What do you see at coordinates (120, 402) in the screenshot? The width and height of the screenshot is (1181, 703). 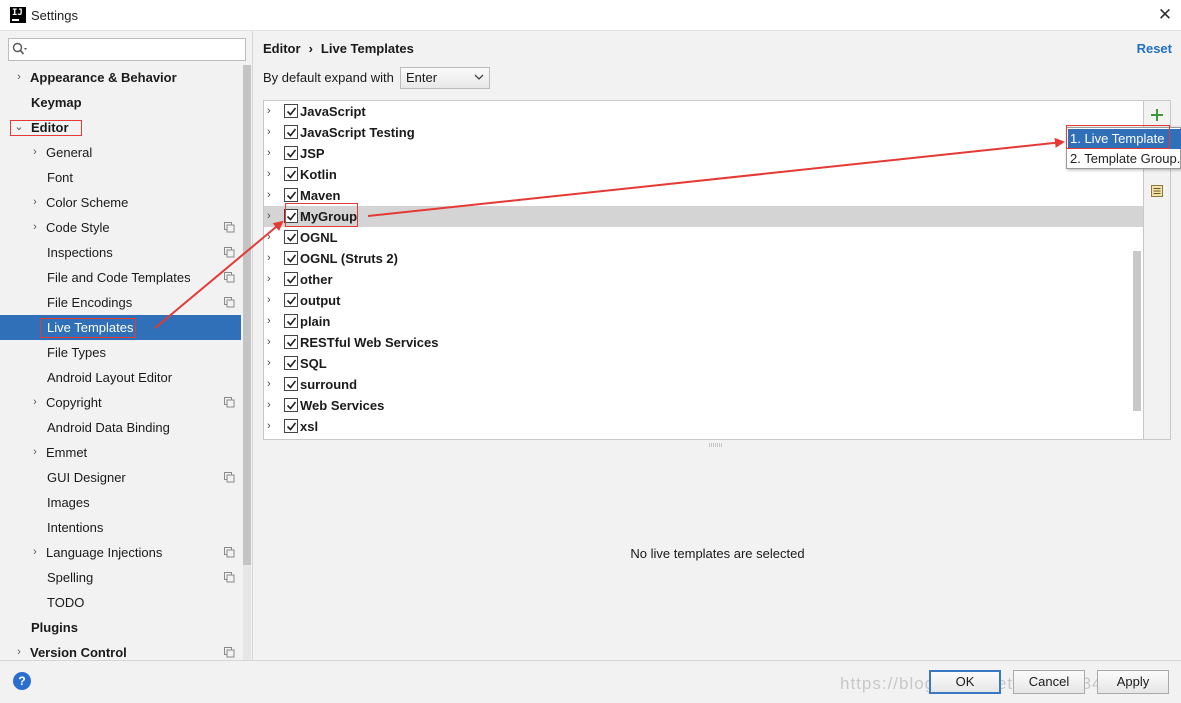 I see `sidebar-item-copyright: › Copyright` at bounding box center [120, 402].